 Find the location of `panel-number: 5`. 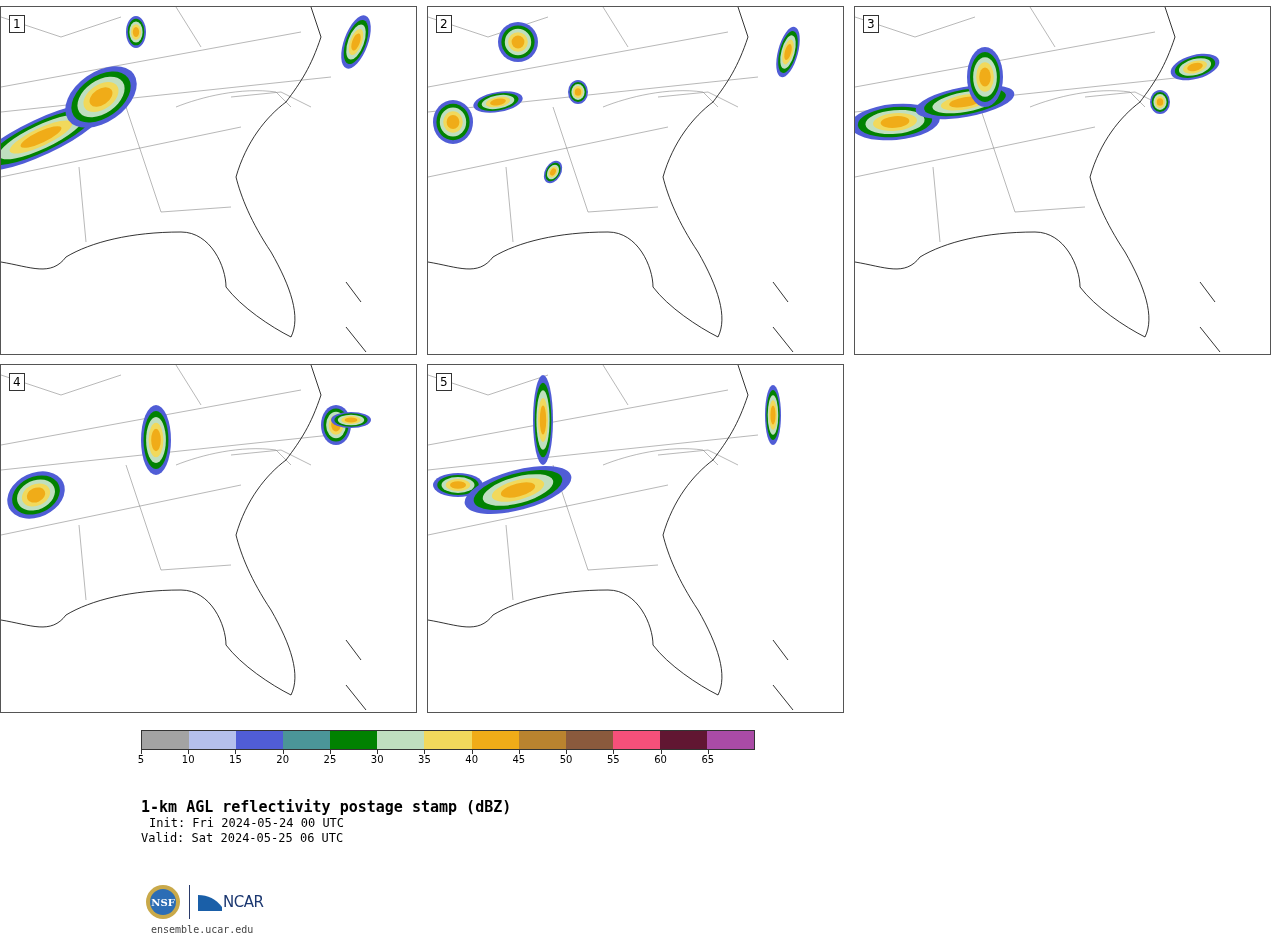

panel-number: 5 is located at coordinates (444, 382).